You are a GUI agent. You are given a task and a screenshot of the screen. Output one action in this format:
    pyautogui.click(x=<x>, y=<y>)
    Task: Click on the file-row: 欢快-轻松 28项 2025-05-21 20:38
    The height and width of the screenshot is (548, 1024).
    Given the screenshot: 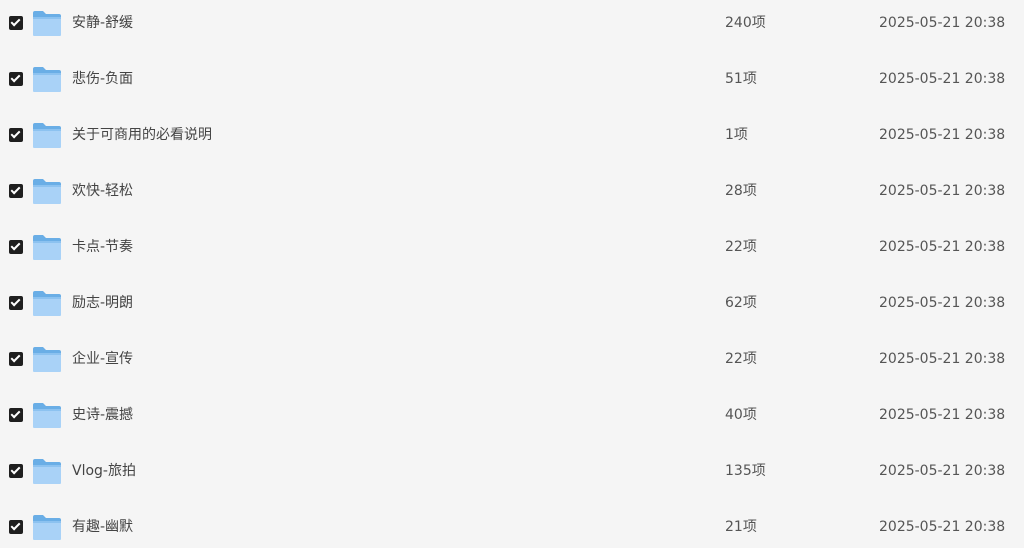 What is the action you would take?
    pyautogui.click(x=512, y=196)
    